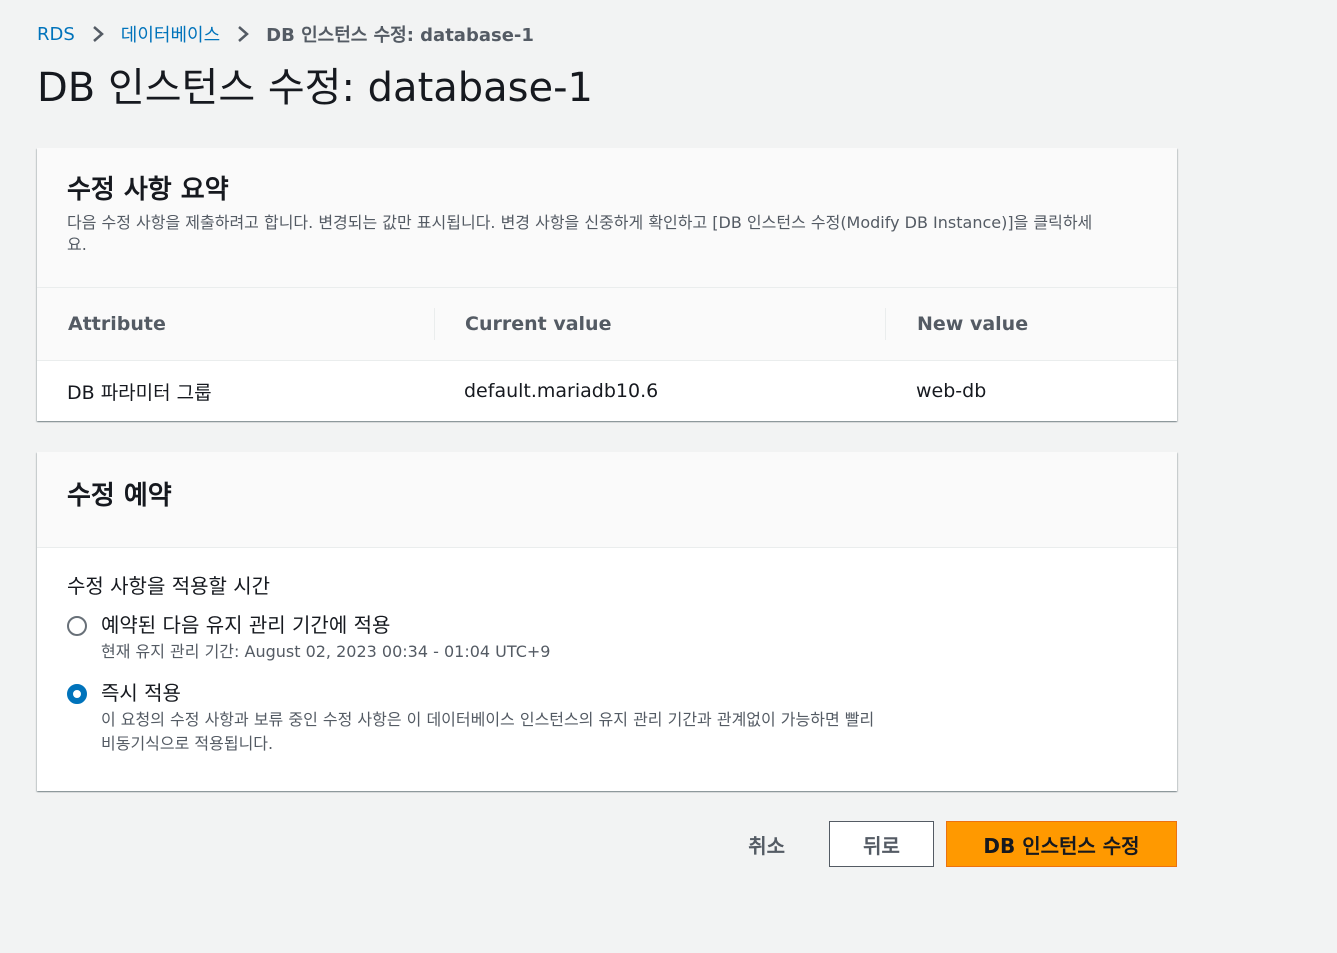 Image resolution: width=1337 pixels, height=953 pixels. Describe the element at coordinates (141, 693) in the screenshot. I see `radio-label-apply-immediately: 즉시 적용` at that location.